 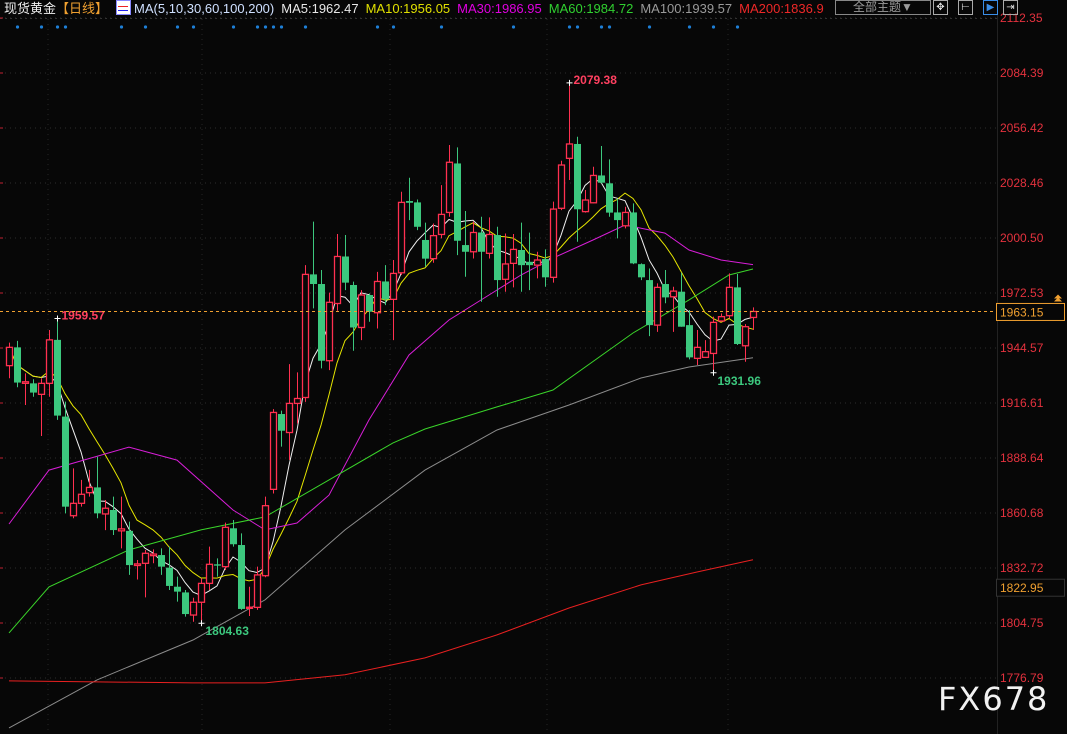 What do you see at coordinates (320, 8) in the screenshot?
I see `ma-value-0: MA5:1962.47` at bounding box center [320, 8].